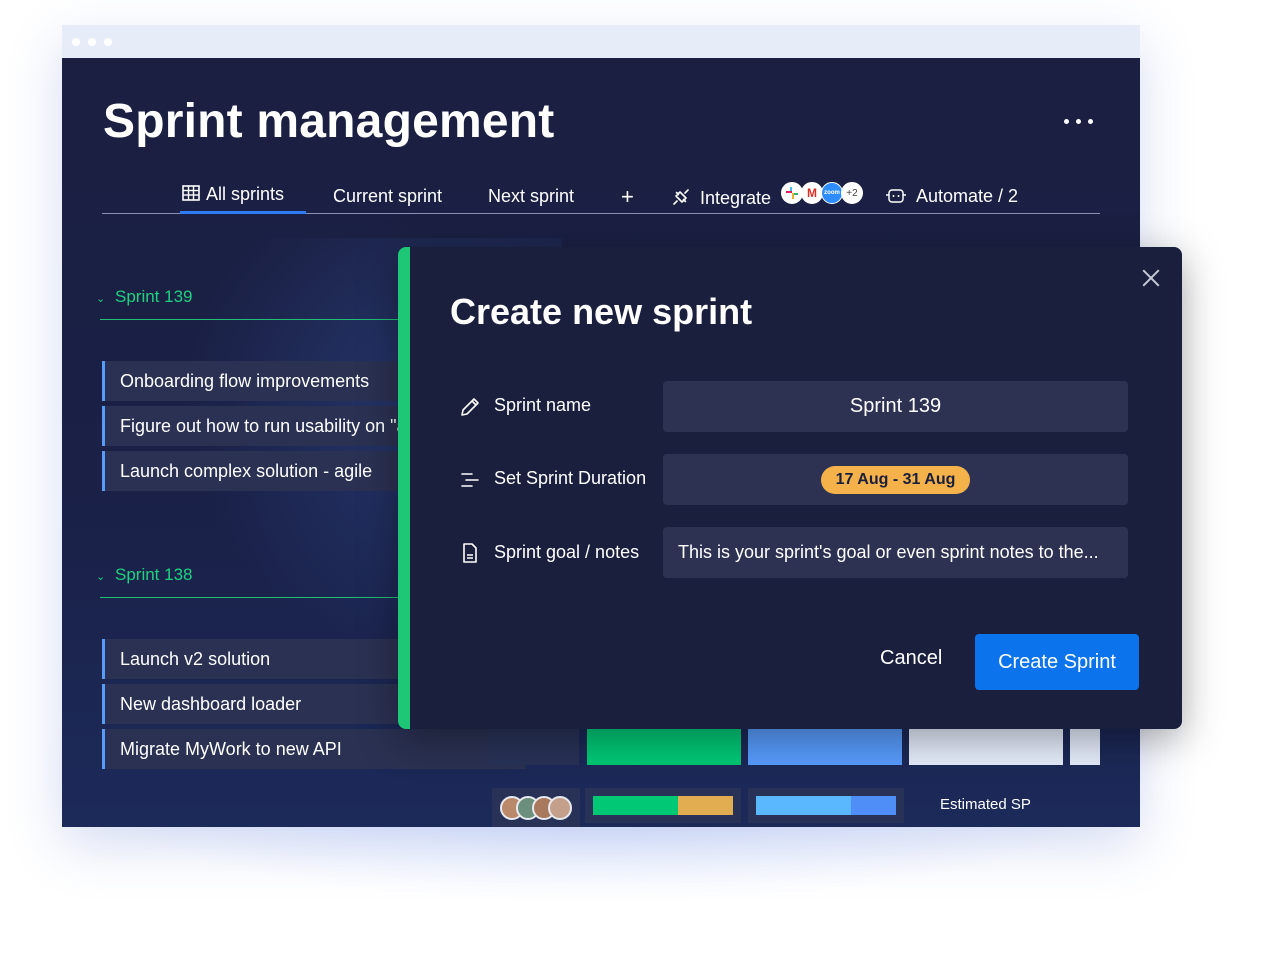  I want to click on task-row: Onboarding flow improvements, so click(250, 381).